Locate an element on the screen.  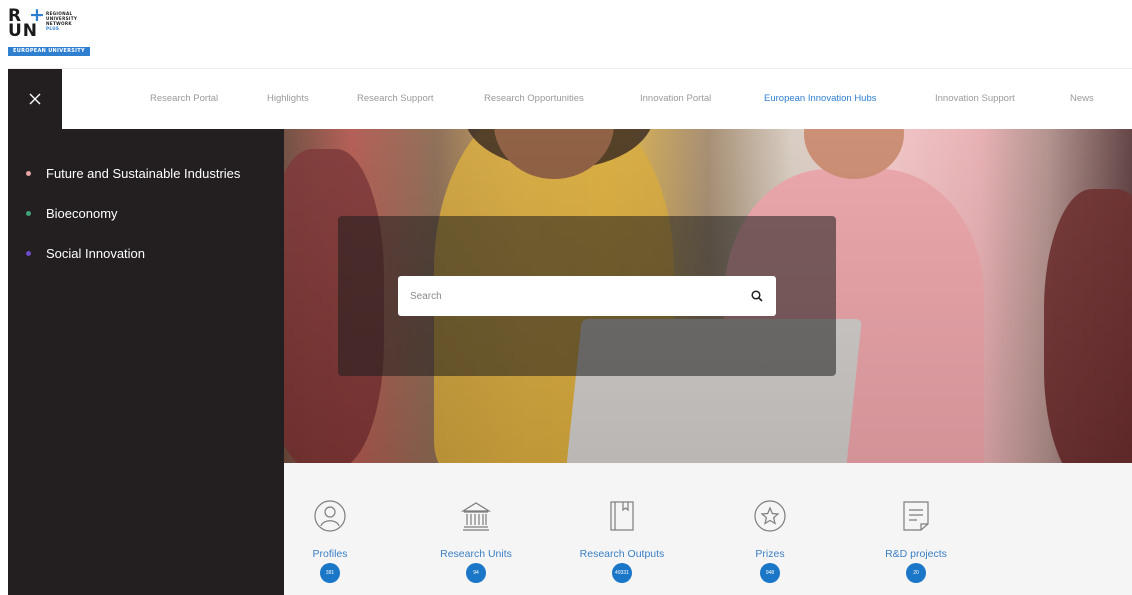
stat-count-badge: 49331 is located at coordinates (622, 573).